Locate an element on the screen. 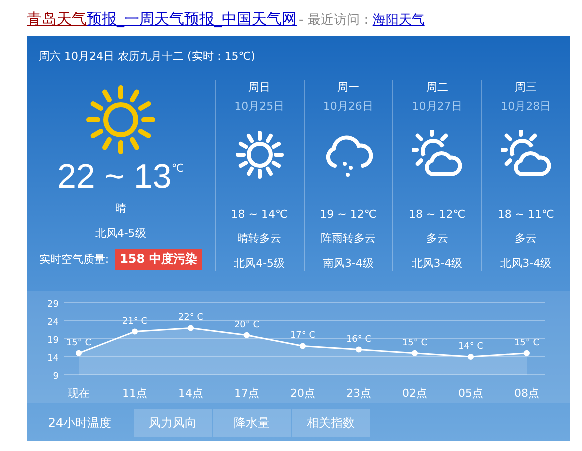 This screenshot has width=582, height=451. data-label: 14° C is located at coordinates (471, 347).